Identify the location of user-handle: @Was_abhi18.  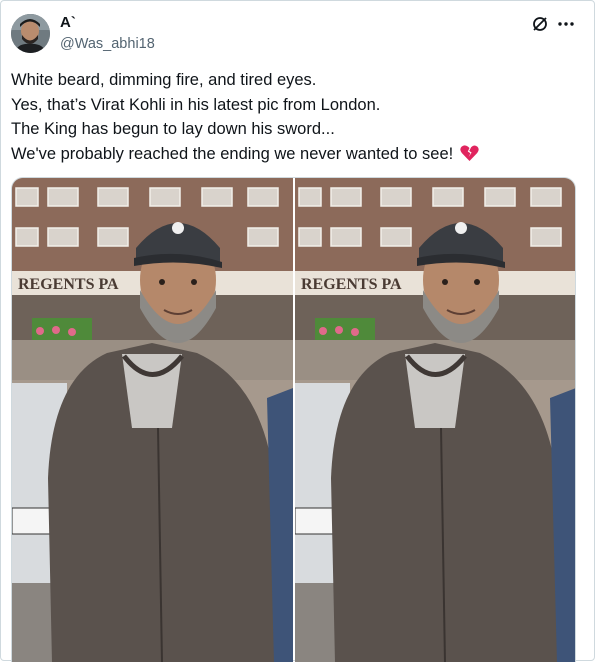
(107, 44).